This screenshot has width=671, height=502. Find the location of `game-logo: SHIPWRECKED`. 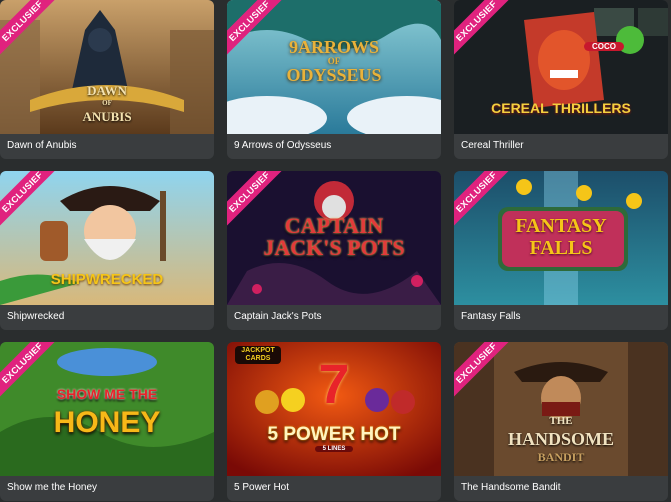

game-logo: SHIPWRECKED is located at coordinates (107, 279).